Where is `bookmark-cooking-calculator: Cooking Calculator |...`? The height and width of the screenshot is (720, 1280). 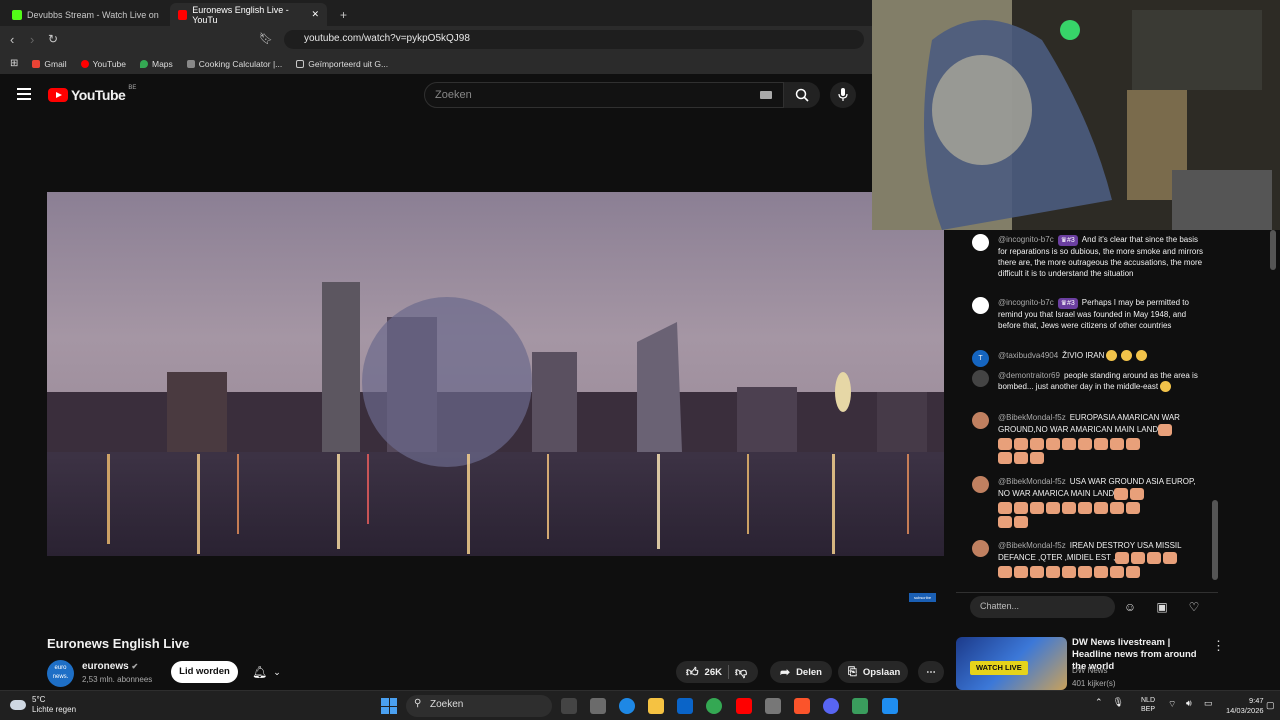
bookmark-cooking-calculator: Cooking Calculator |... is located at coordinates (234, 64).